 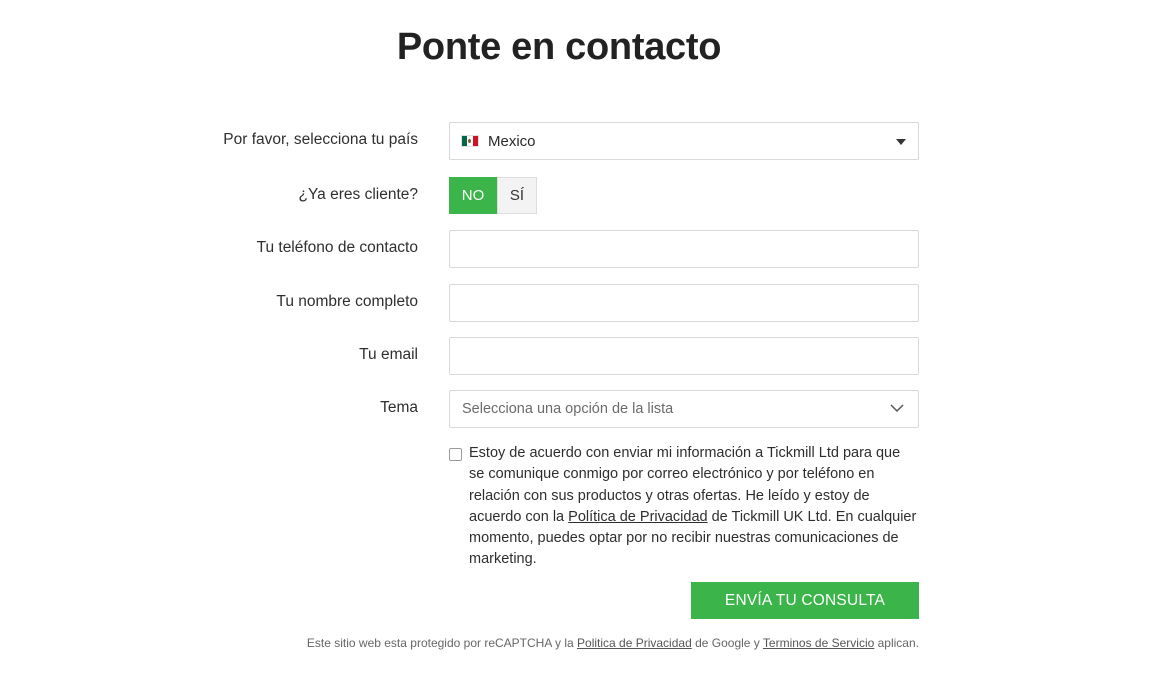 I want to click on google-privacy-link: Politica de Privacidad, so click(x=634, y=643).